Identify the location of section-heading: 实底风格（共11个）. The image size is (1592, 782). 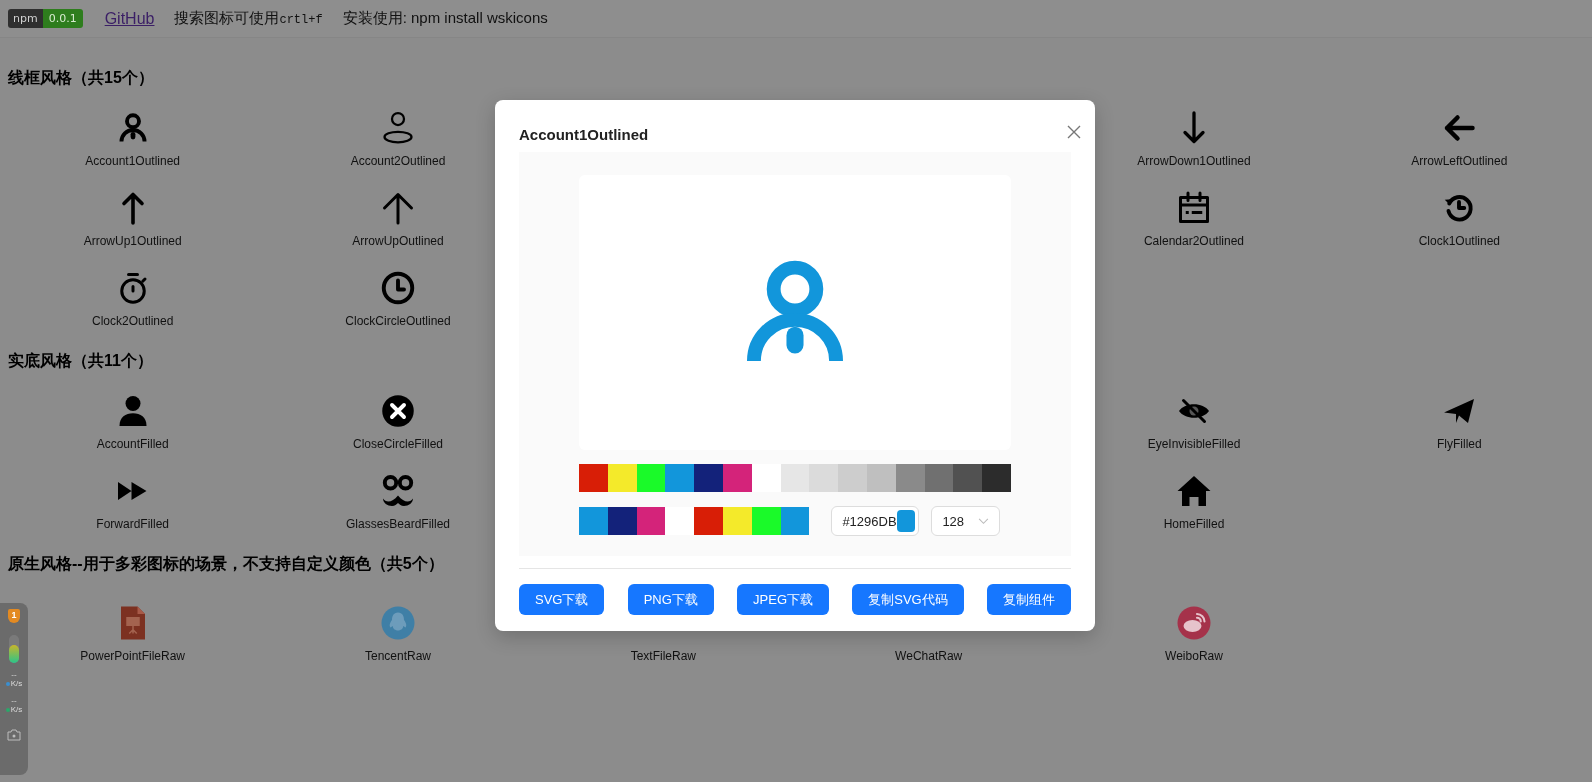
(80, 361).